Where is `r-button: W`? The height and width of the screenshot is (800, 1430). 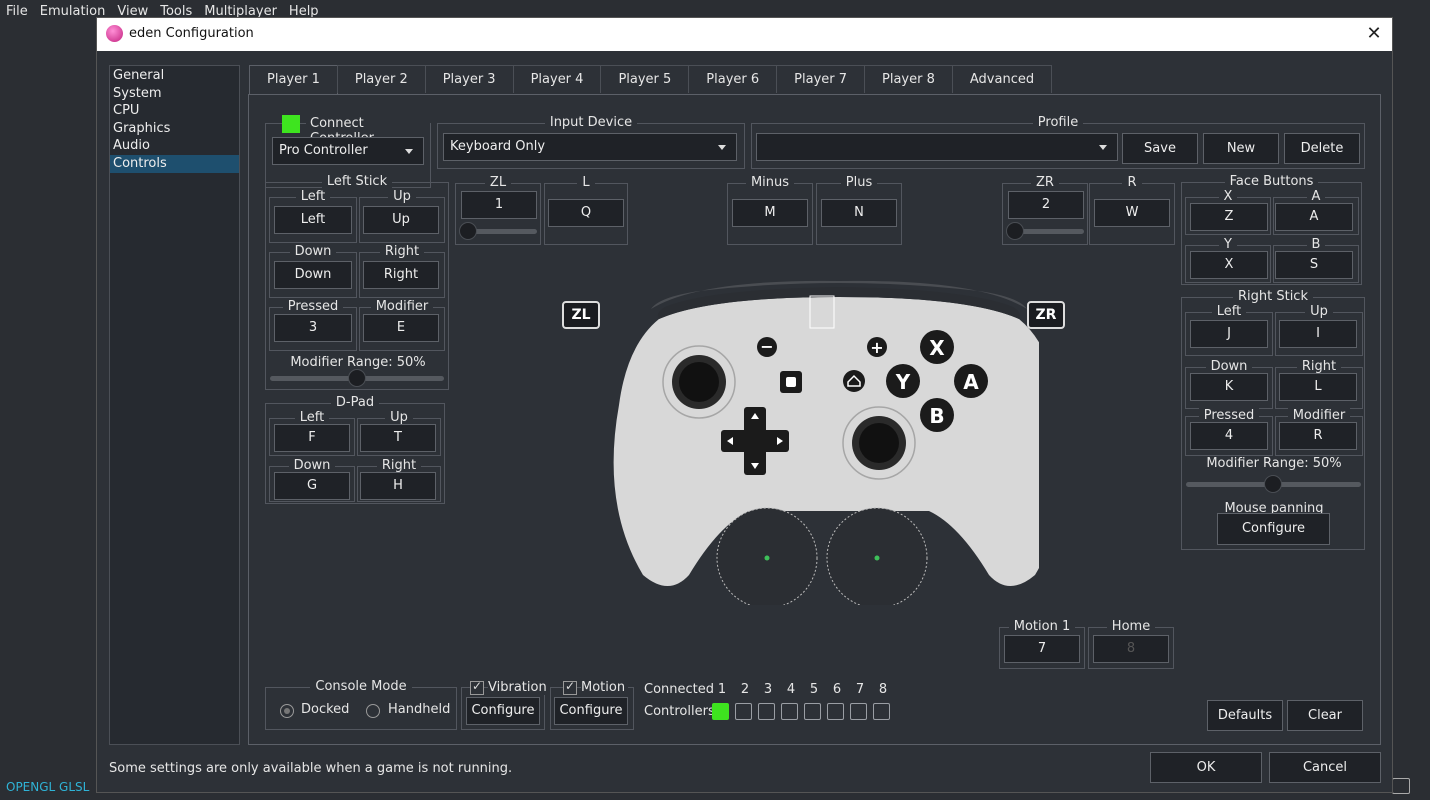 r-button: W is located at coordinates (1132, 213).